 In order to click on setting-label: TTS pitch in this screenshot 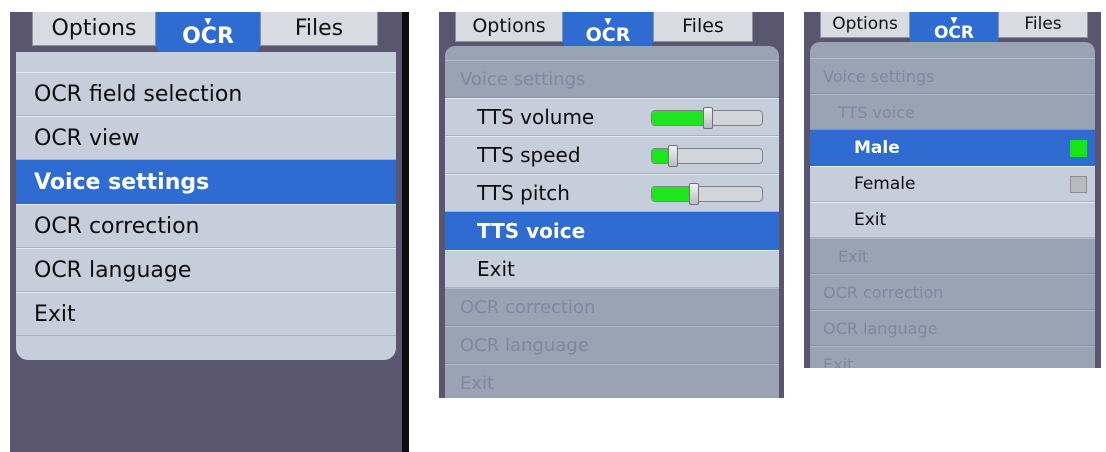, I will do `click(523, 193)`.